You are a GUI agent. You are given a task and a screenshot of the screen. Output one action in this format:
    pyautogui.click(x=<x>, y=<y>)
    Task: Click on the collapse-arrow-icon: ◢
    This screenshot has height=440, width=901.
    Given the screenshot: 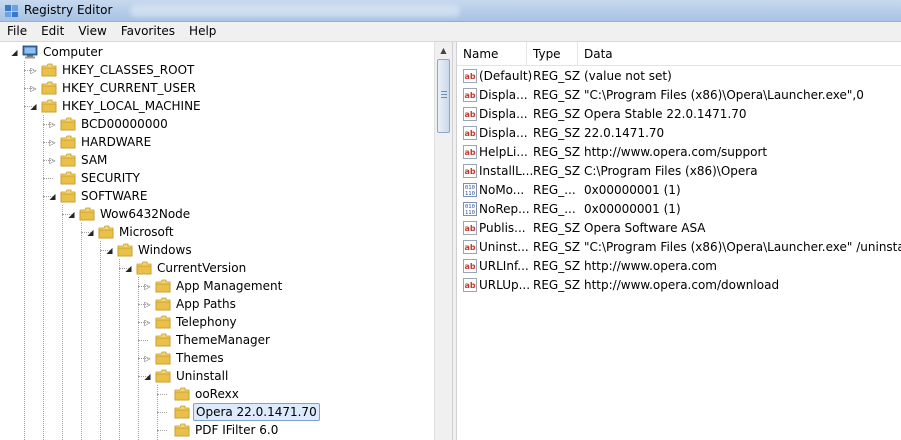 What is the action you would take?
    pyautogui.click(x=14, y=52)
    